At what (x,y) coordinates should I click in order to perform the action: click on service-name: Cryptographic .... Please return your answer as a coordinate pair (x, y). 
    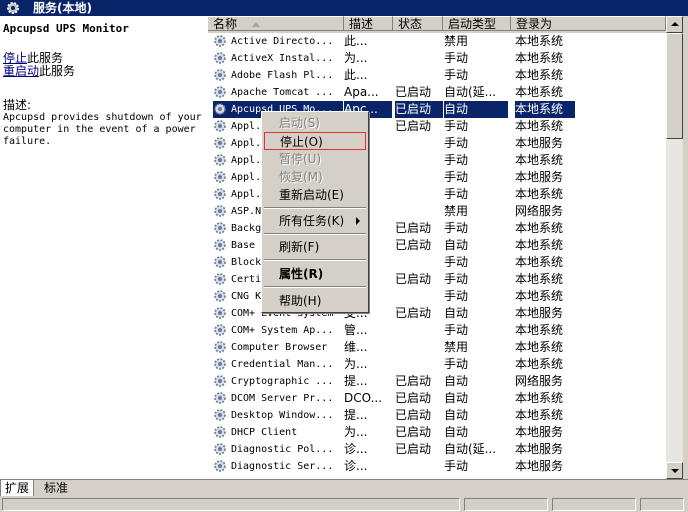
    Looking at the image, I should click on (282, 381).